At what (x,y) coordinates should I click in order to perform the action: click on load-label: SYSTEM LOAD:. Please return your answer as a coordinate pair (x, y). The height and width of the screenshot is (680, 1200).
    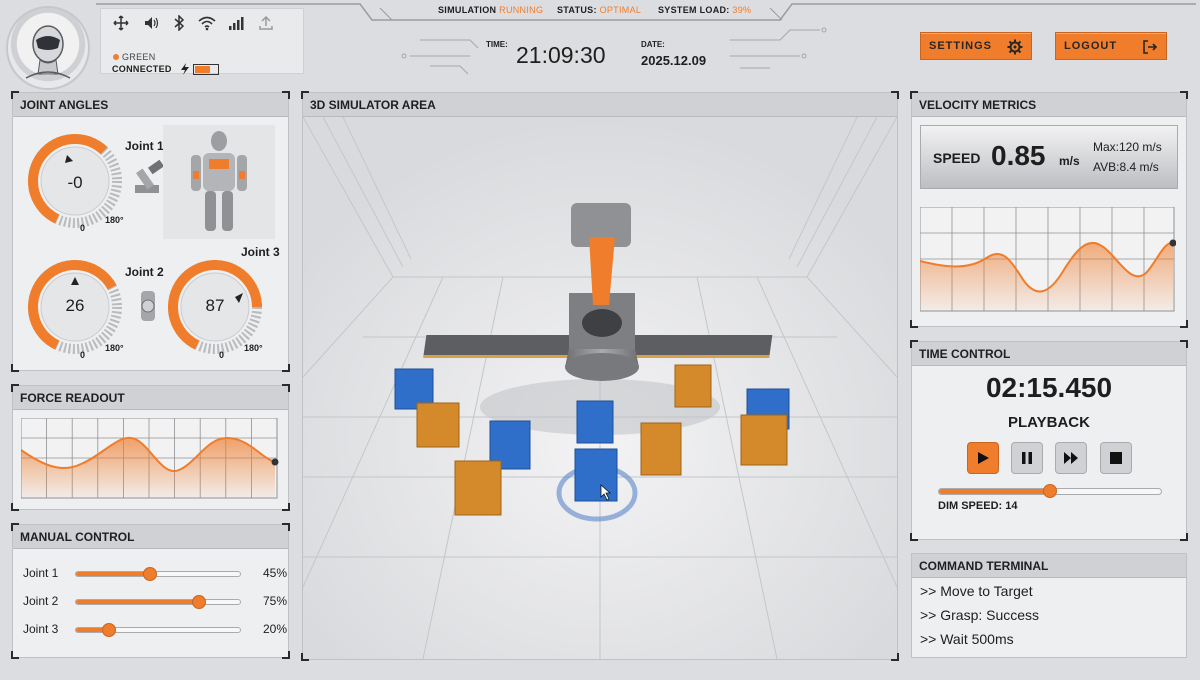
    Looking at the image, I should click on (694, 10).